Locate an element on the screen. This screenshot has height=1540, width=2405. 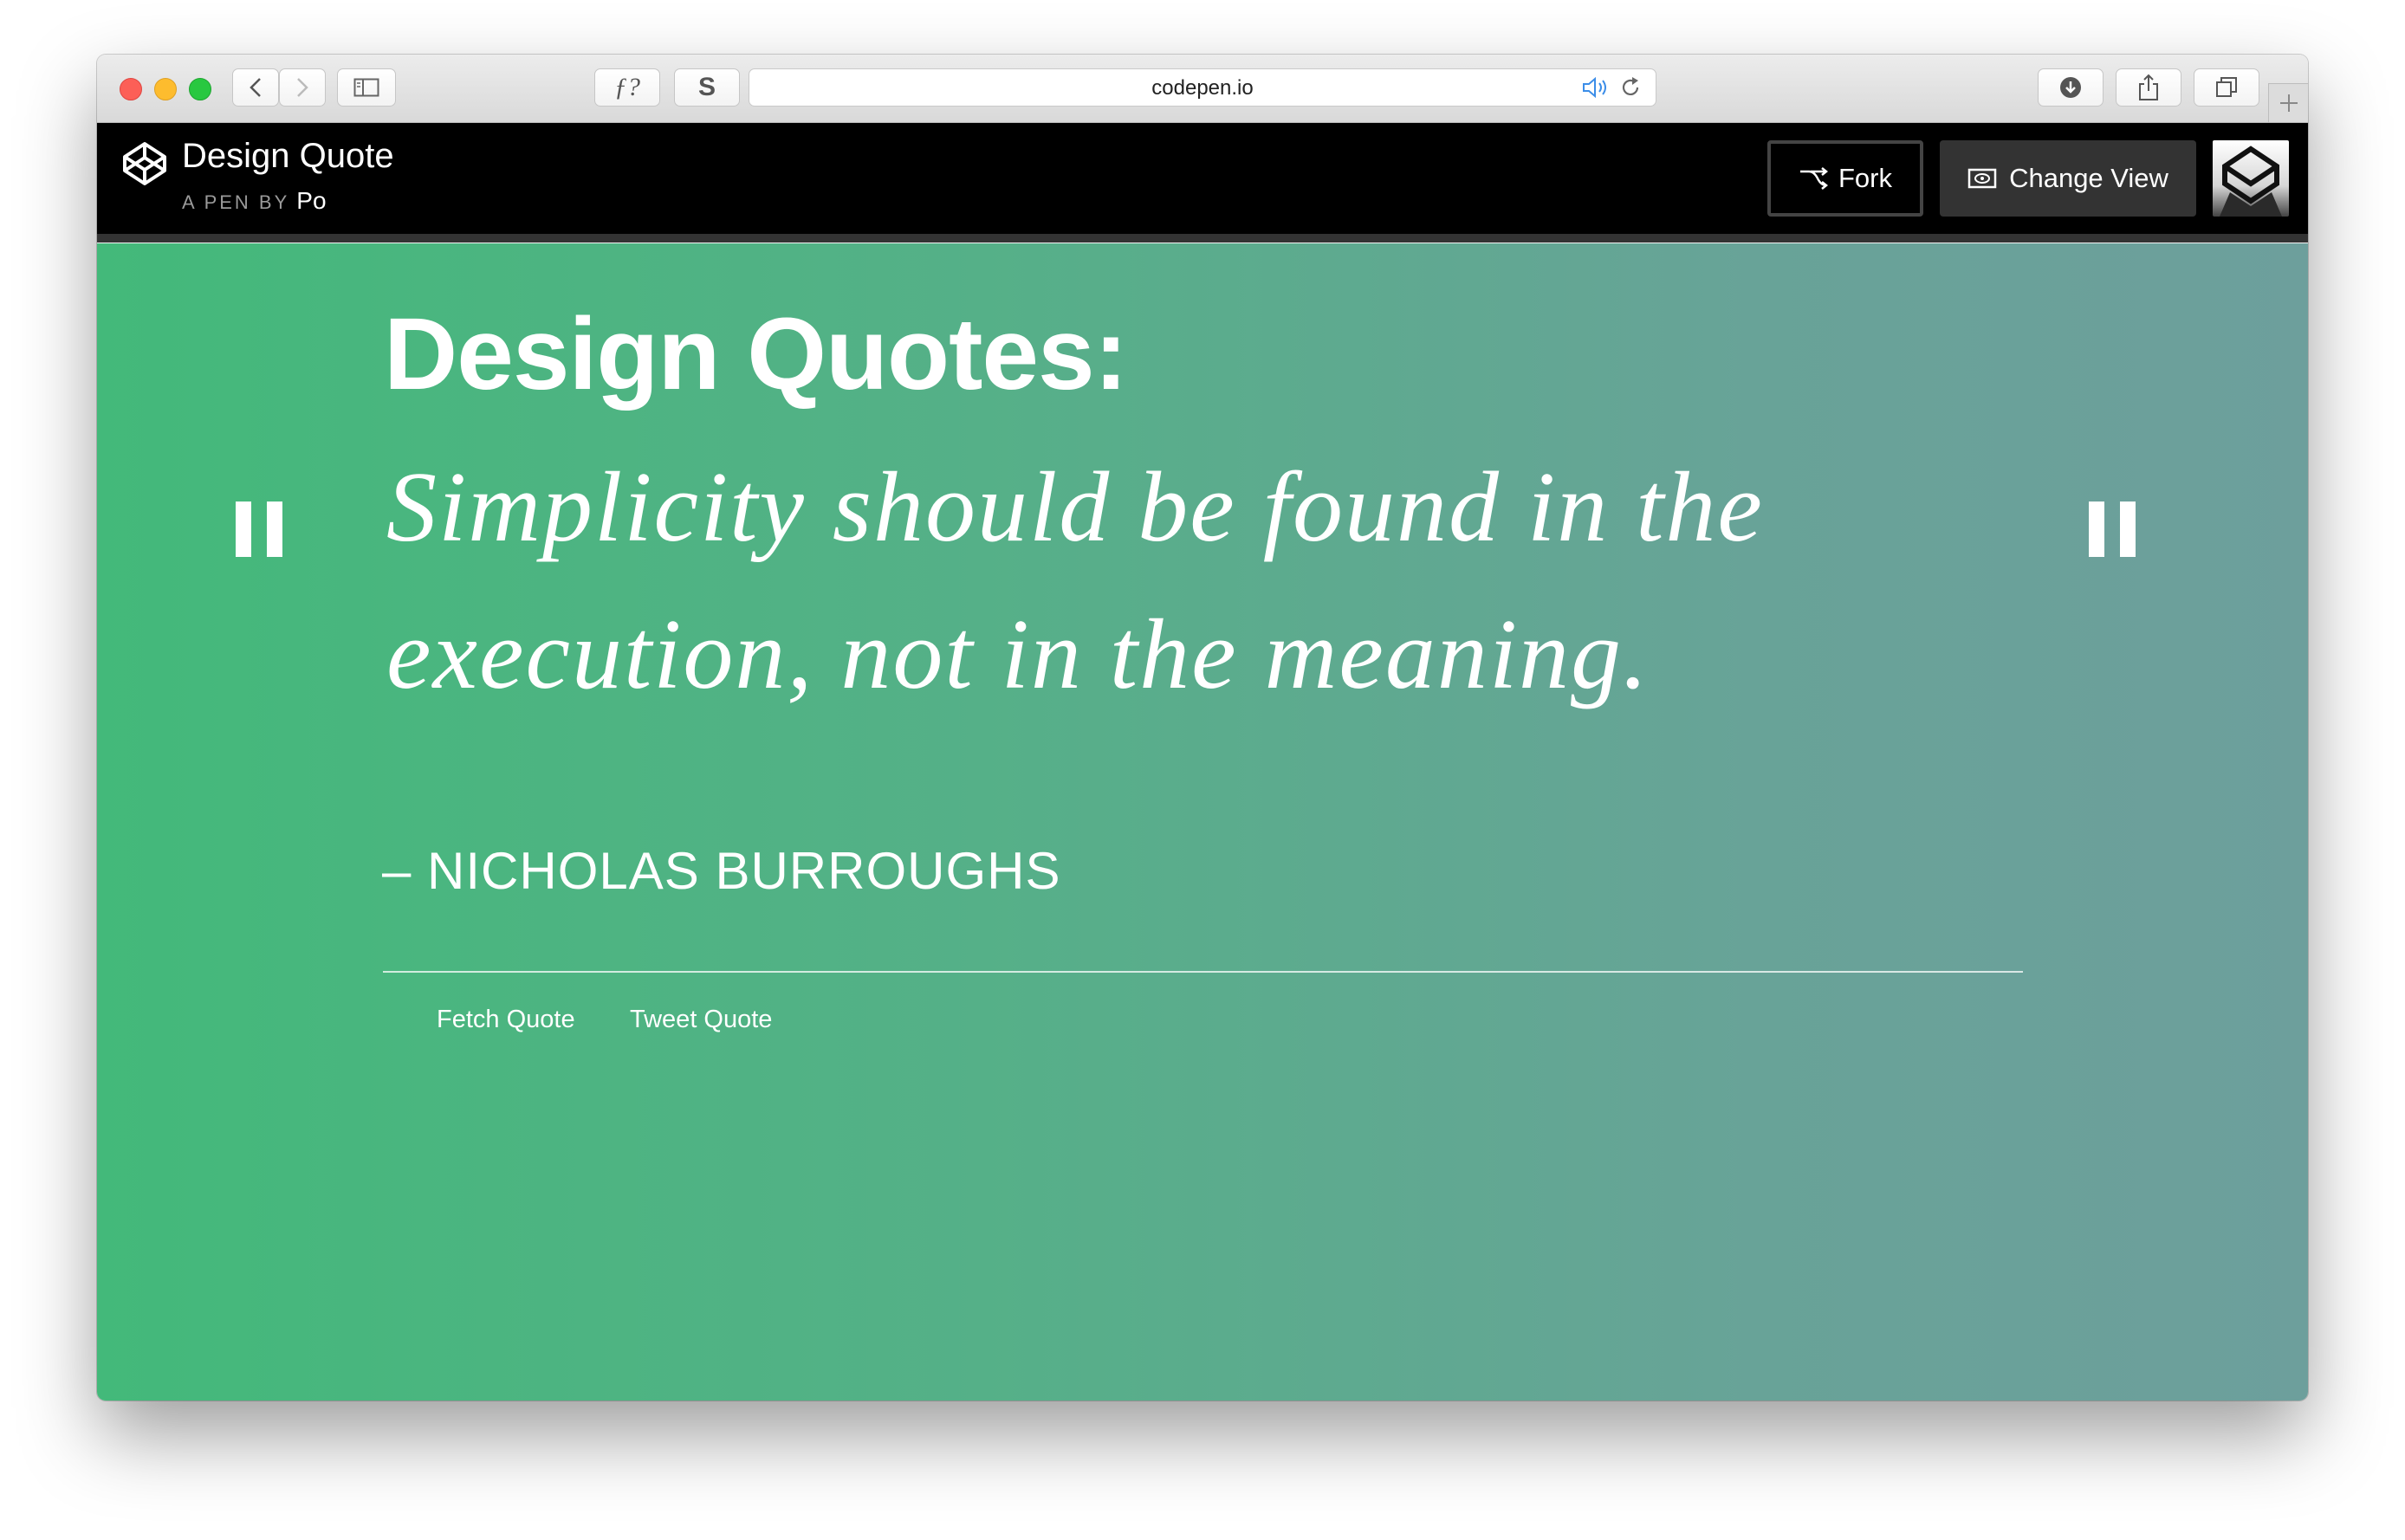
author-link: Po is located at coordinates (311, 201).